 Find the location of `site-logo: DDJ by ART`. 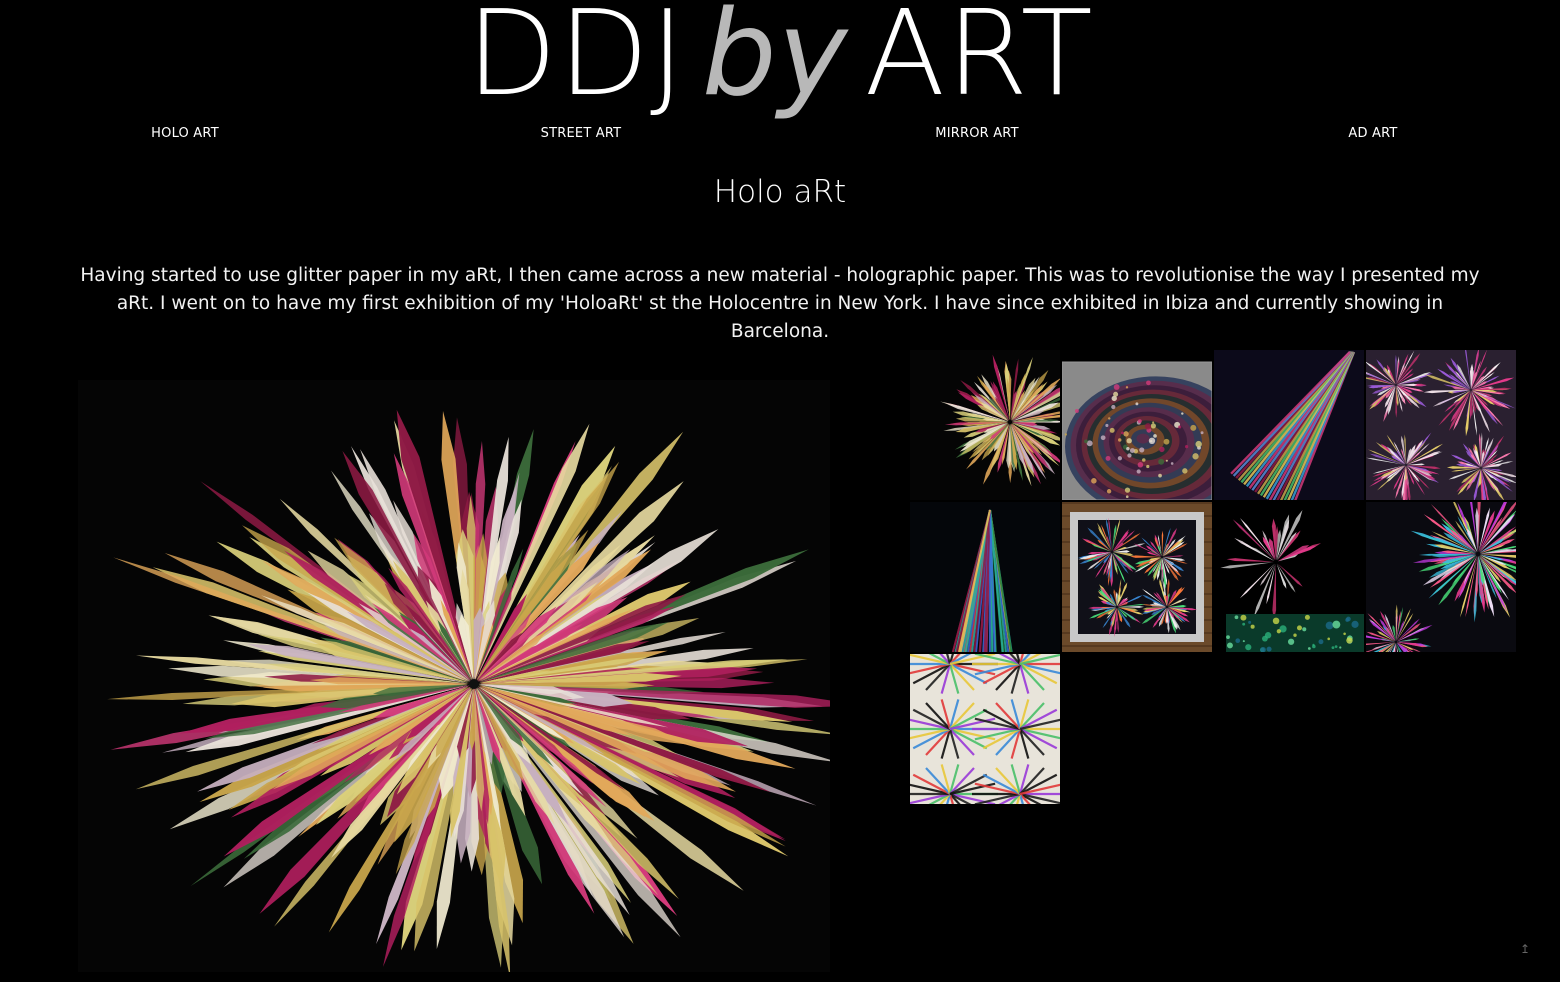

site-logo: DDJ by ART is located at coordinates (780, 58).